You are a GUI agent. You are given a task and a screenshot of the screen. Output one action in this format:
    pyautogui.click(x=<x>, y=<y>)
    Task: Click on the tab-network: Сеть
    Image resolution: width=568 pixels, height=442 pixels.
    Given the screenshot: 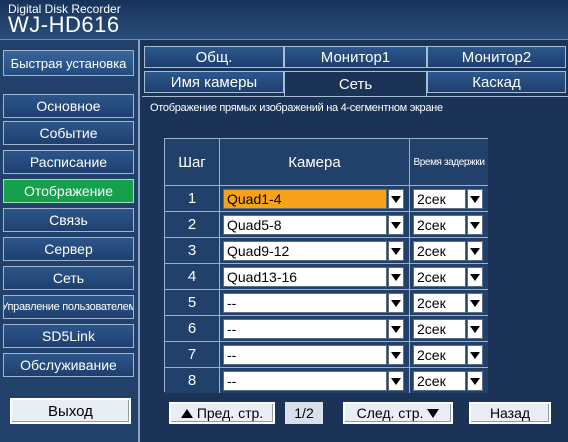 What is the action you would take?
    pyautogui.click(x=355, y=84)
    